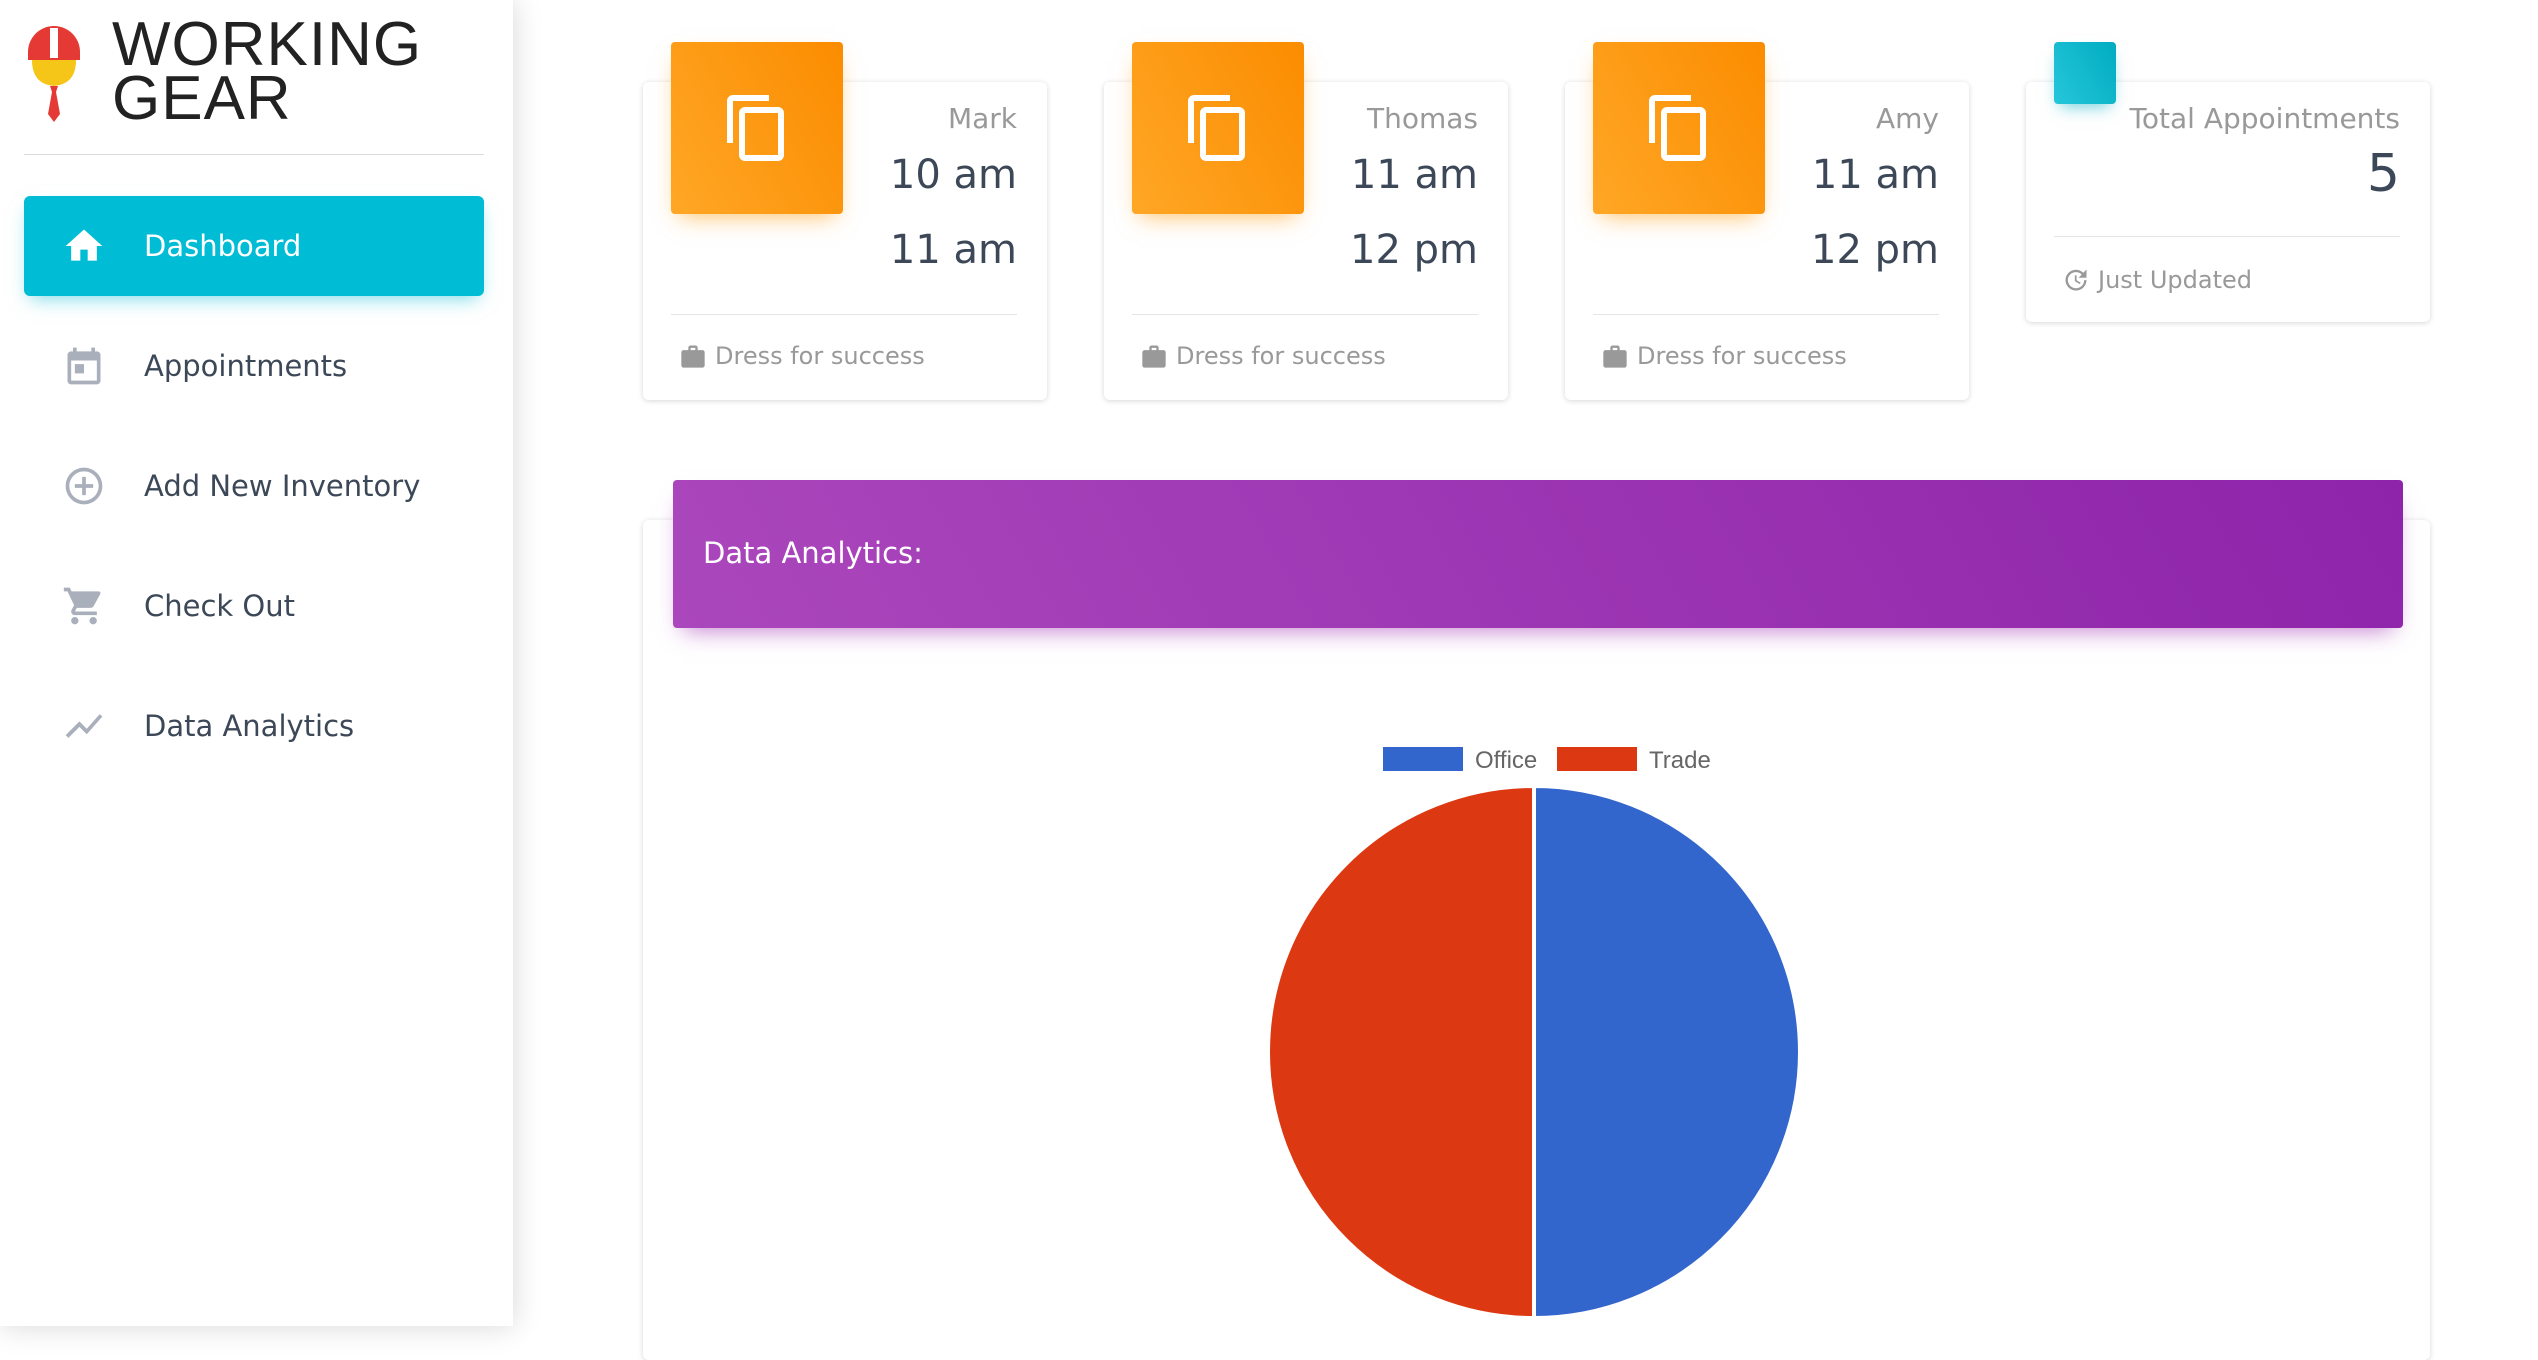 The width and height of the screenshot is (2538, 1360). What do you see at coordinates (1538, 554) in the screenshot?
I see `analytics-header: Data Analytics:` at bounding box center [1538, 554].